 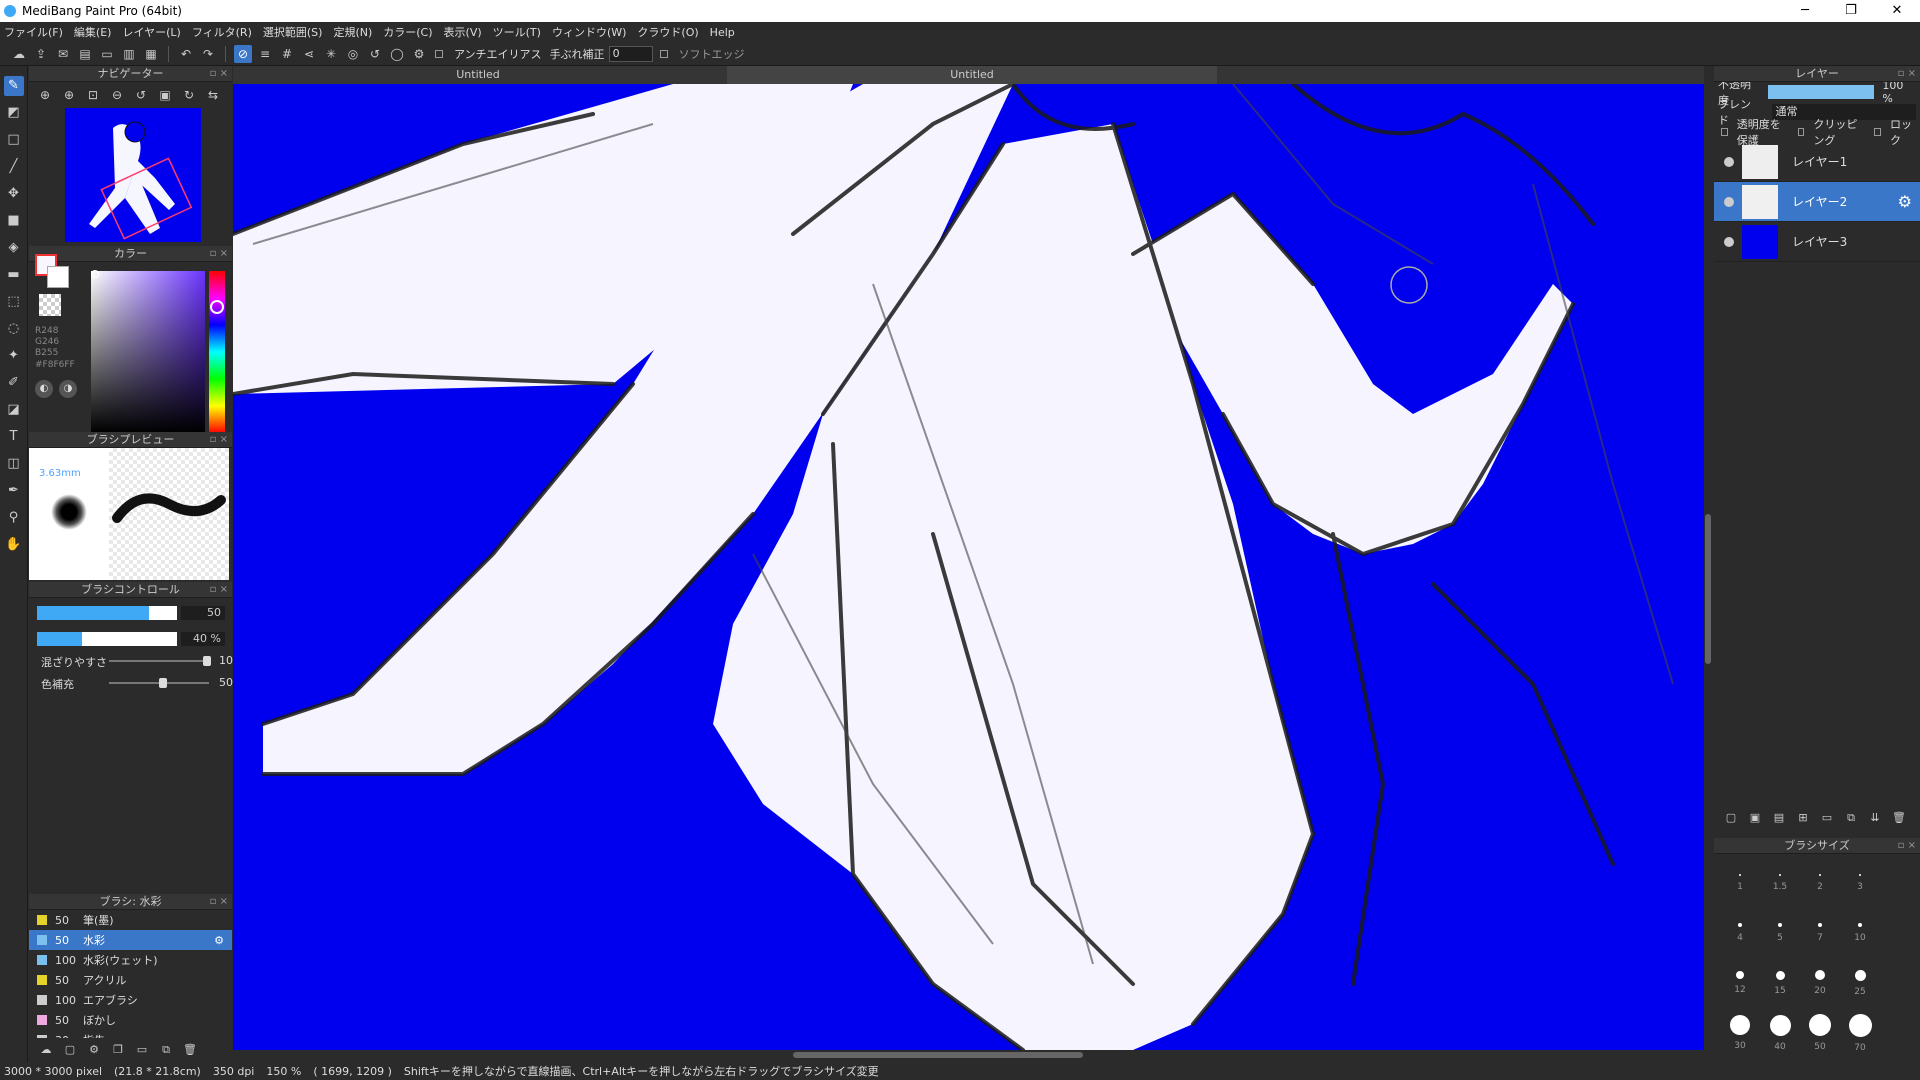 I want to click on menu-tool: ツール(T), so click(x=517, y=32).